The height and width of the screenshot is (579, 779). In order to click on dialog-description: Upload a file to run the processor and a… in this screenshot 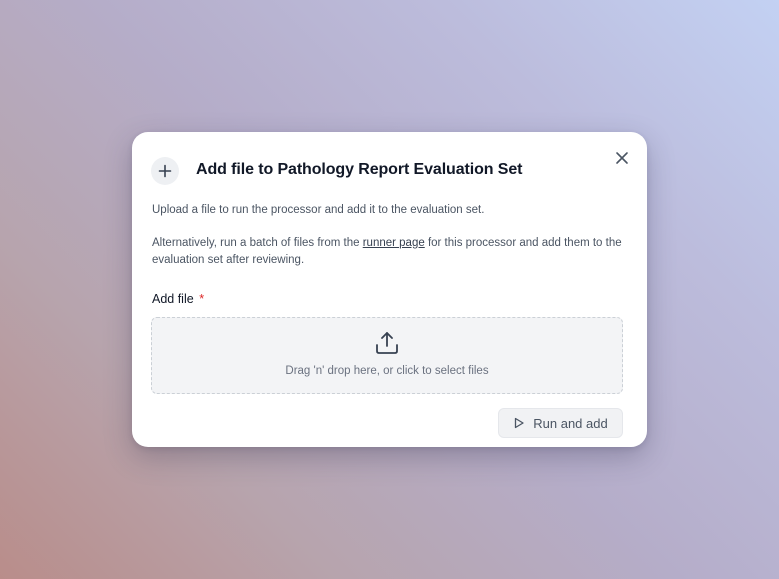, I will do `click(318, 210)`.